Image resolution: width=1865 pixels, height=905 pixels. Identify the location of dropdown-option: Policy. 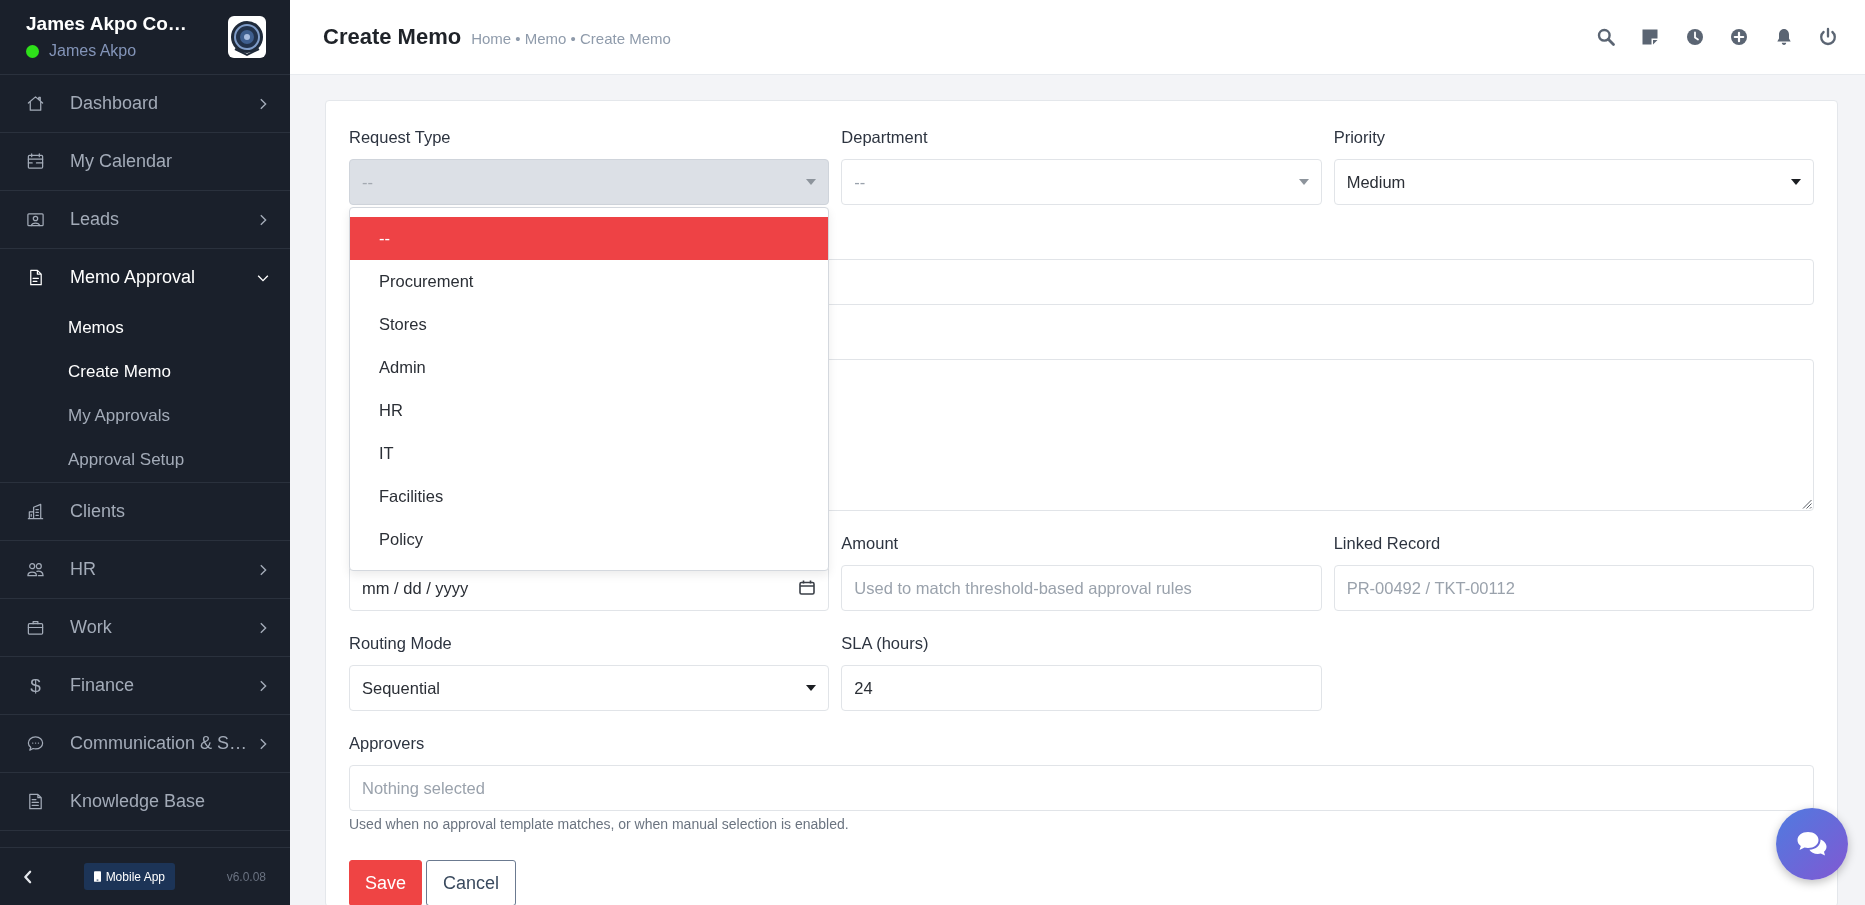
(589, 539).